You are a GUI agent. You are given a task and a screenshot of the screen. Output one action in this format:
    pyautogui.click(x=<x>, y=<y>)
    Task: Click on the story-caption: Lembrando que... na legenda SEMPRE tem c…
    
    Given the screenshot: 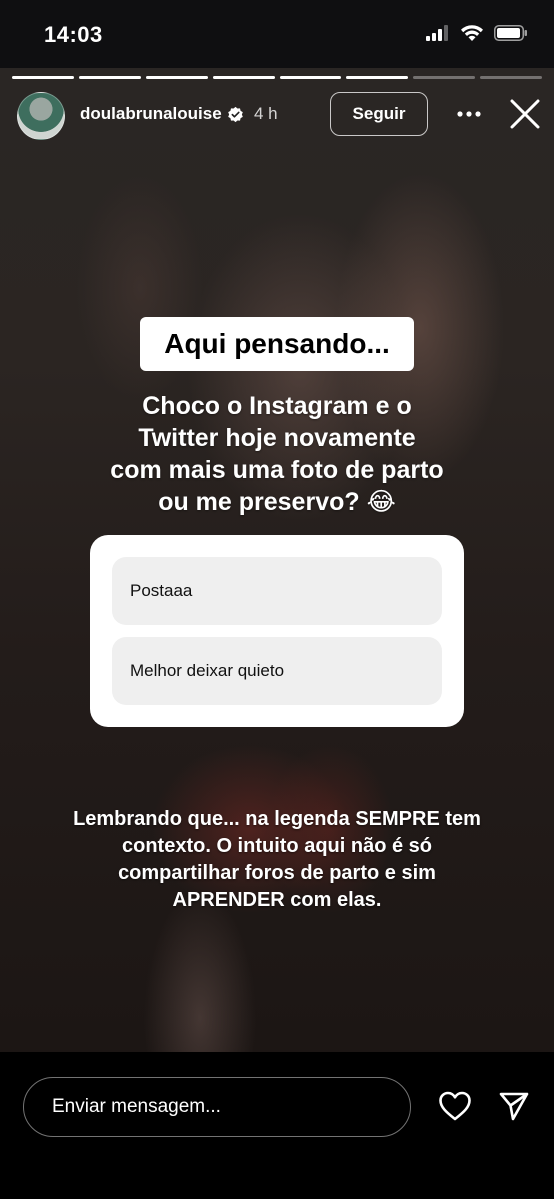 What is the action you would take?
    pyautogui.click(x=277, y=860)
    